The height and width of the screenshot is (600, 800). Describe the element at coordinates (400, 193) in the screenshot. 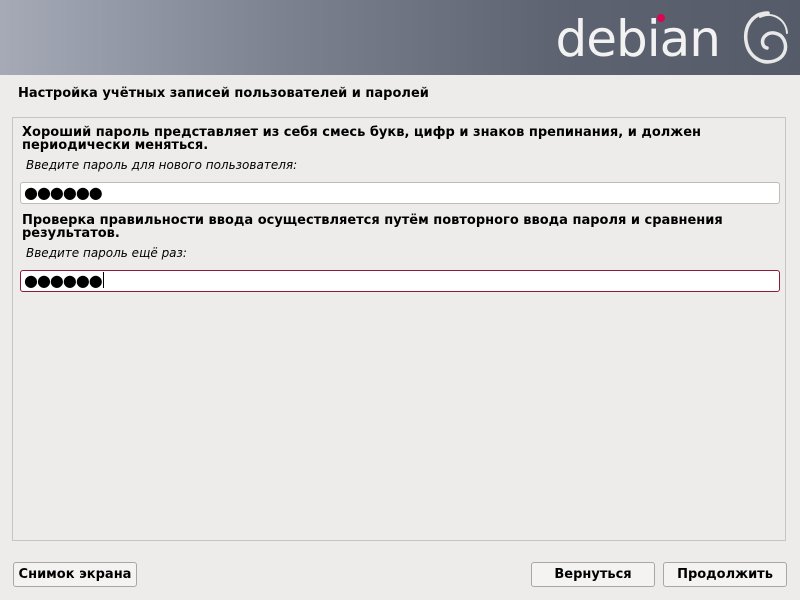

I see `password-field: ●●●●●●` at that location.